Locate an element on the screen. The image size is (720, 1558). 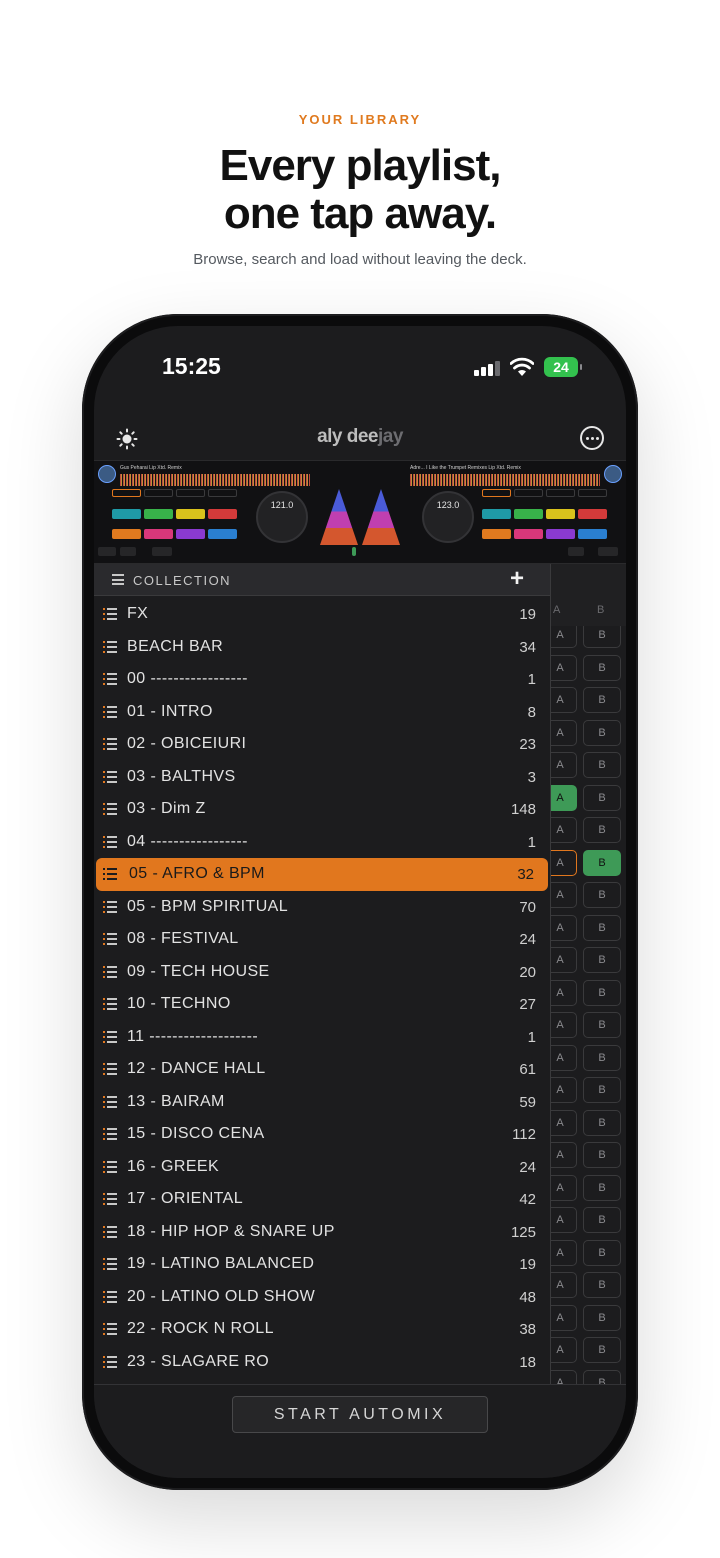
playlist-row: 03 - BALTHVS 3 is located at coordinates (322, 777).